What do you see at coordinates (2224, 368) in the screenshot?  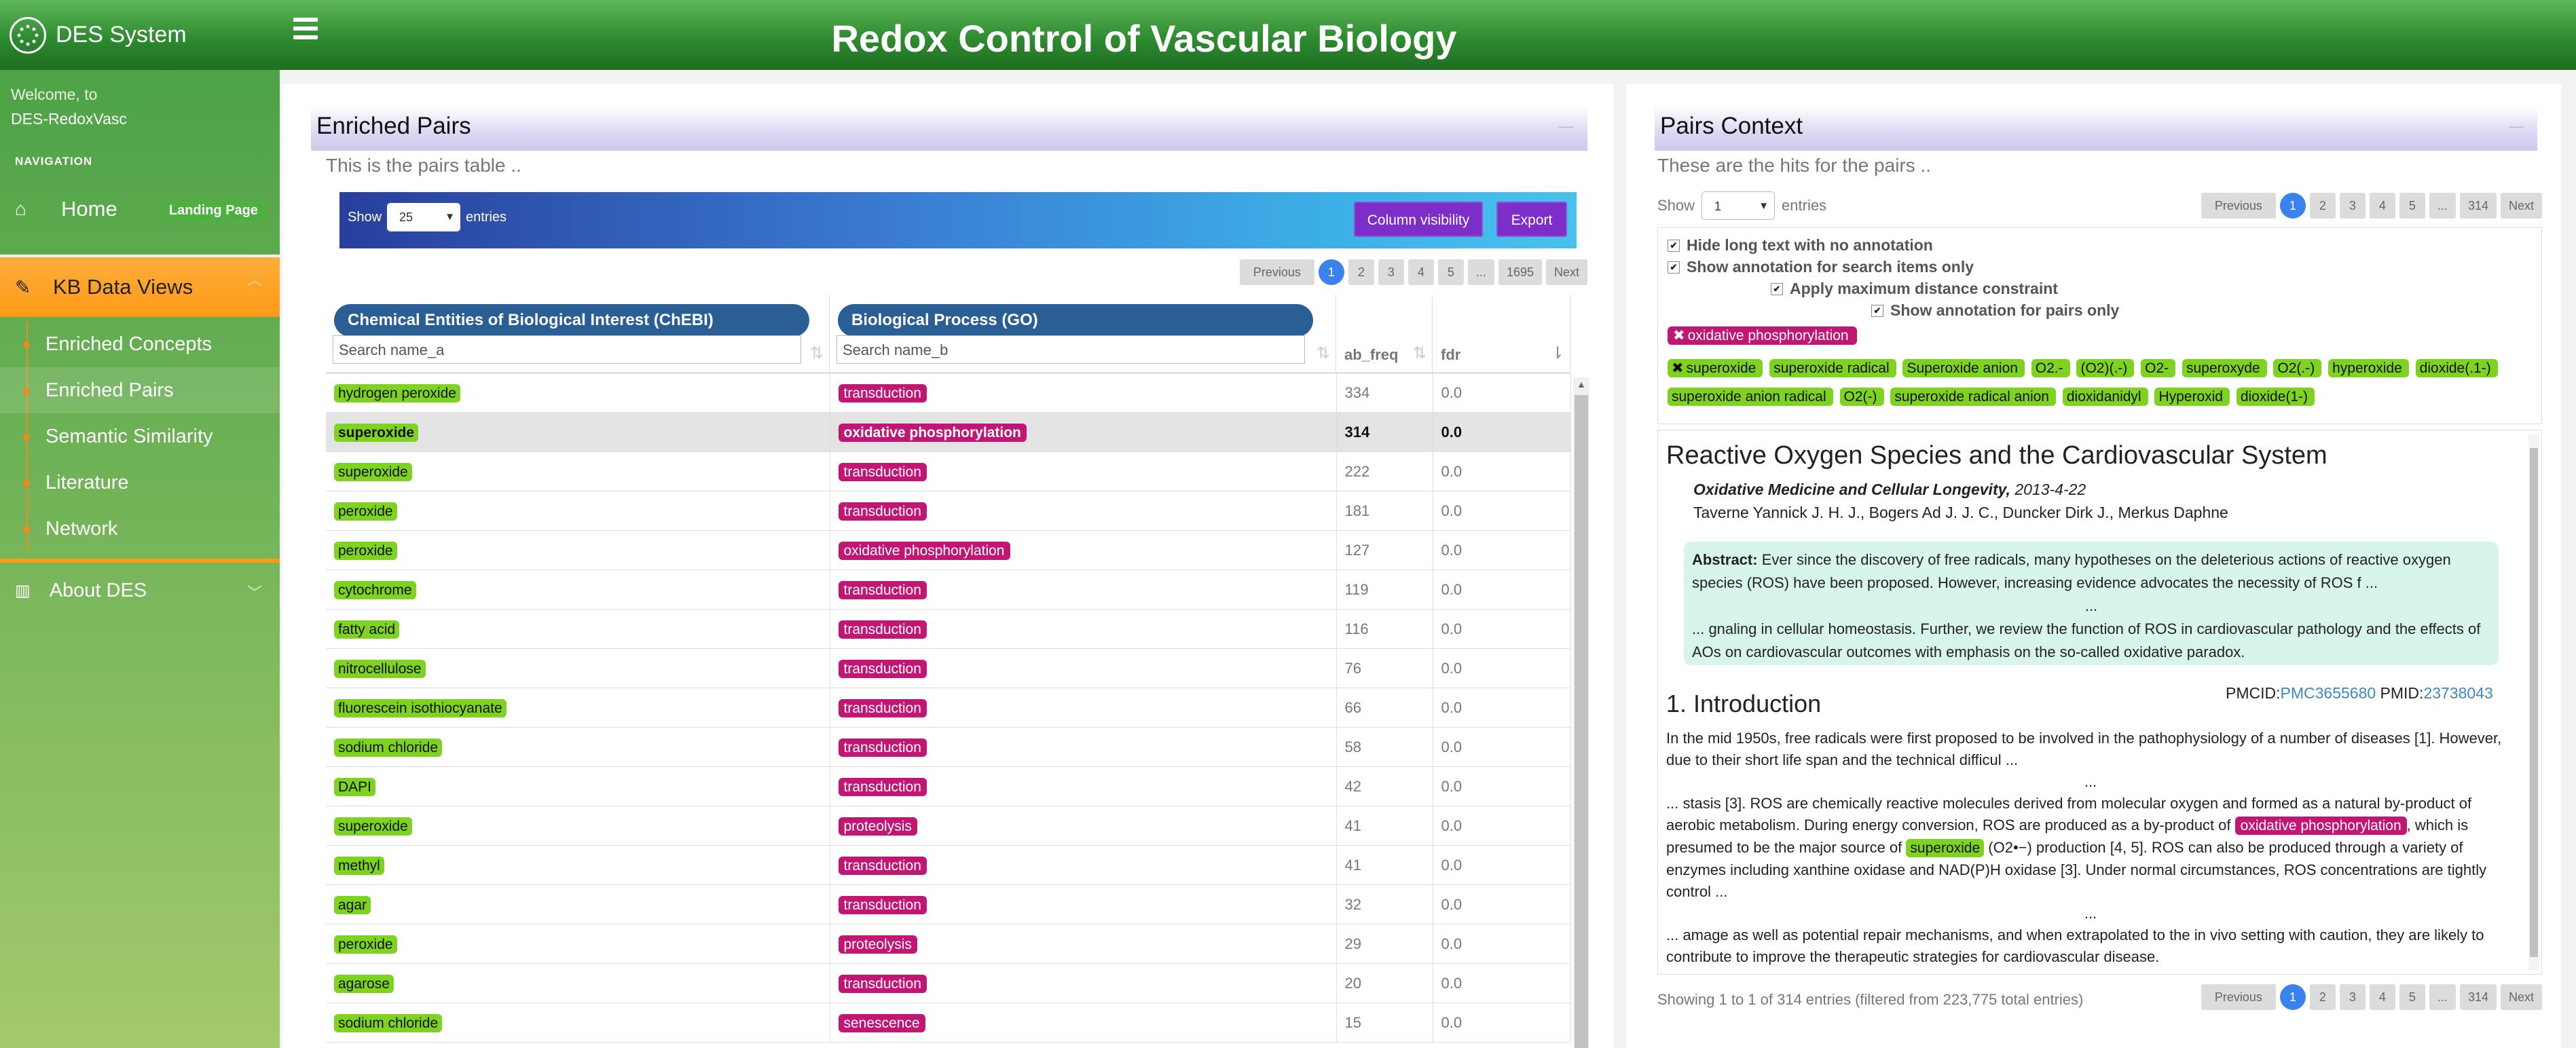 I see `synonym-tag: superoxyde` at bounding box center [2224, 368].